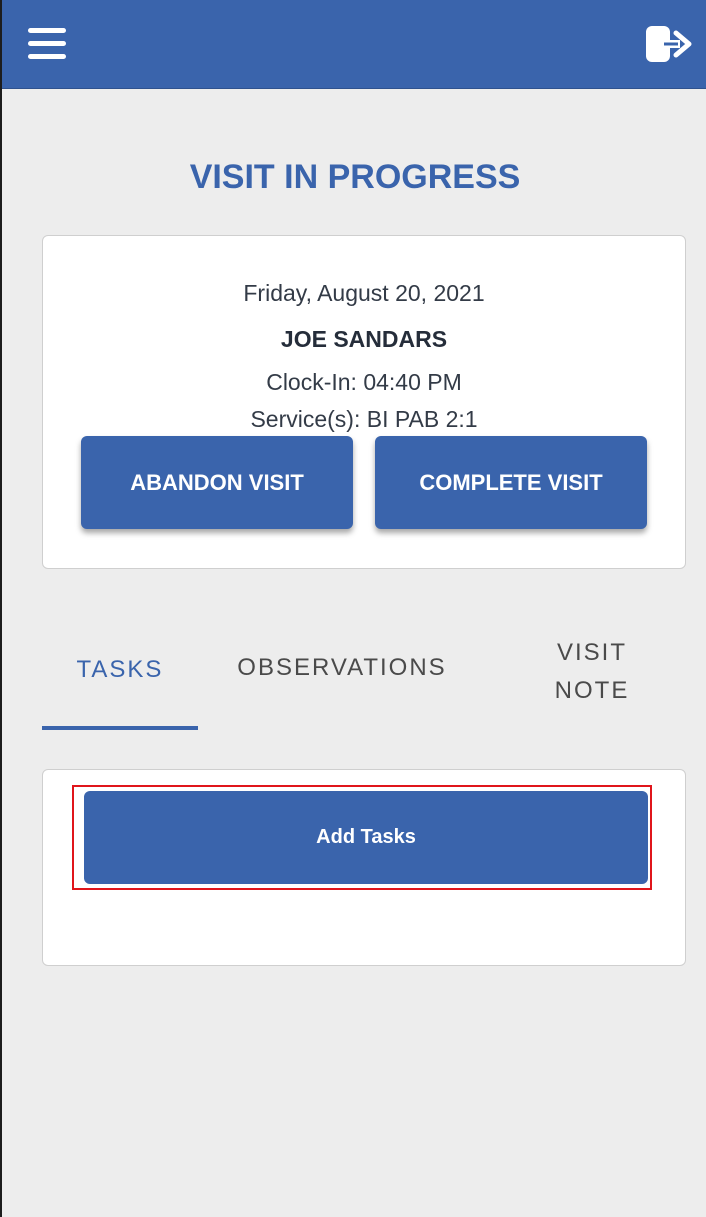 The height and width of the screenshot is (1217, 706). Describe the element at coordinates (120, 670) in the screenshot. I see `tab-tasks: TASKS` at that location.